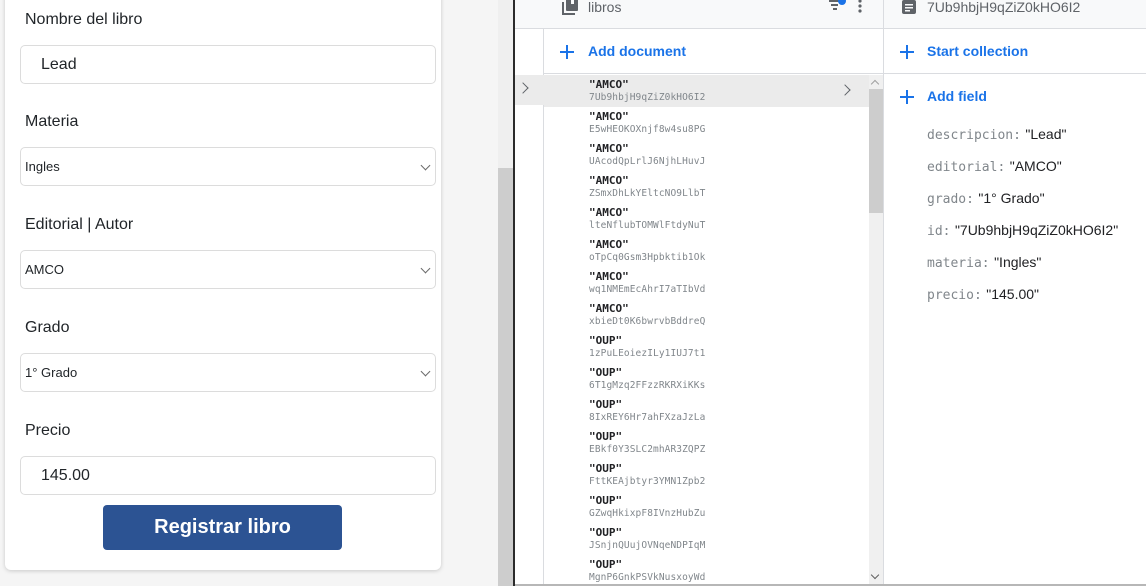 This screenshot has width=1146, height=586. What do you see at coordinates (505, 377) in the screenshot?
I see `page-scrollbar-thumb` at bounding box center [505, 377].